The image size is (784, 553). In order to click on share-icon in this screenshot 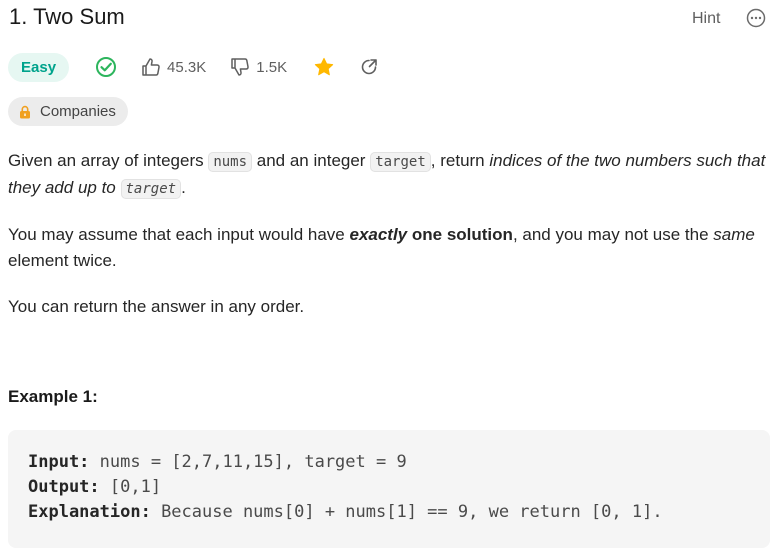, I will do `click(369, 67)`.